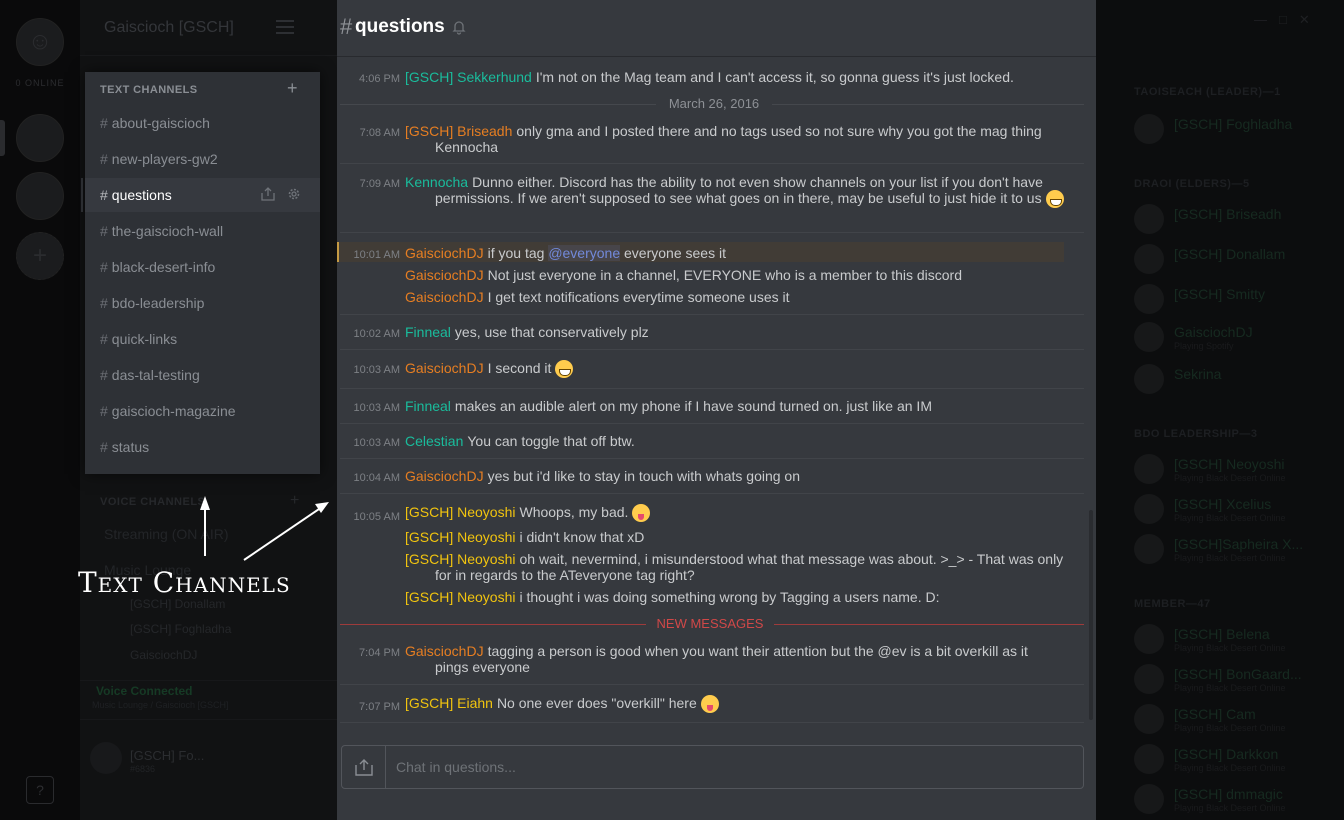 Image resolution: width=1344 pixels, height=820 pixels. What do you see at coordinates (726, 767) in the screenshot?
I see `message-input` at bounding box center [726, 767].